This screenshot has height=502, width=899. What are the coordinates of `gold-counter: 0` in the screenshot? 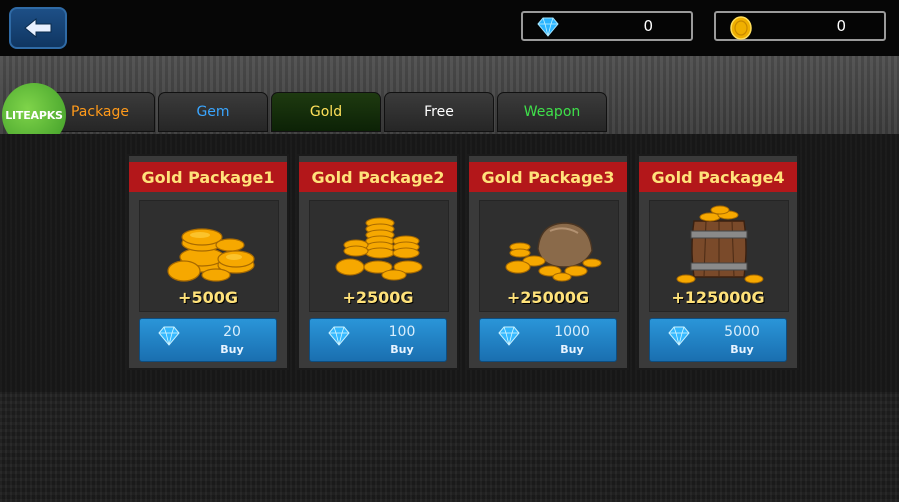 It's located at (800, 26).